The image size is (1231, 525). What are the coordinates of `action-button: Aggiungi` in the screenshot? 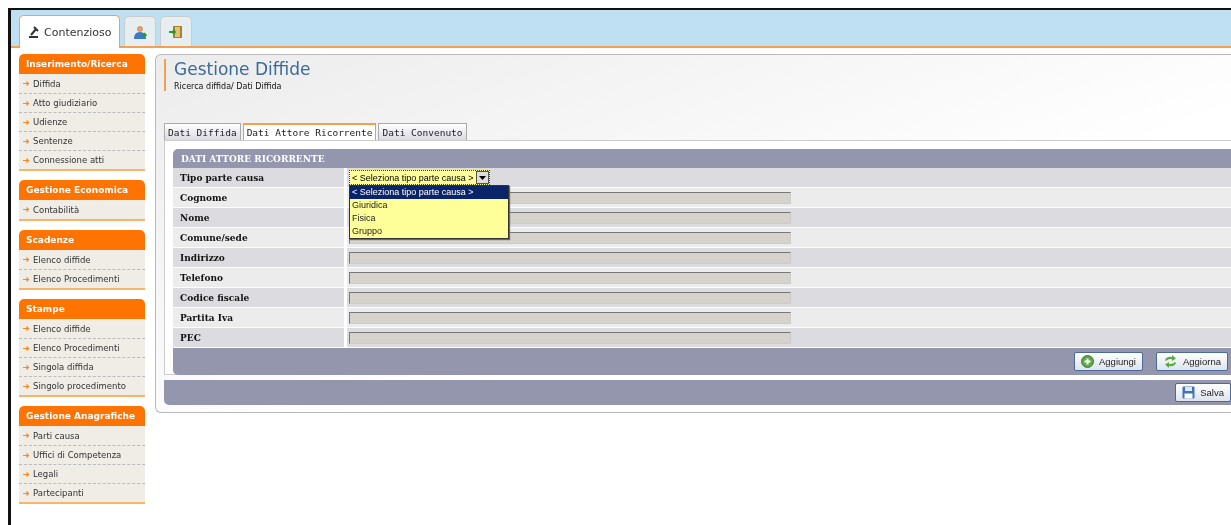 It's located at (1108, 361).